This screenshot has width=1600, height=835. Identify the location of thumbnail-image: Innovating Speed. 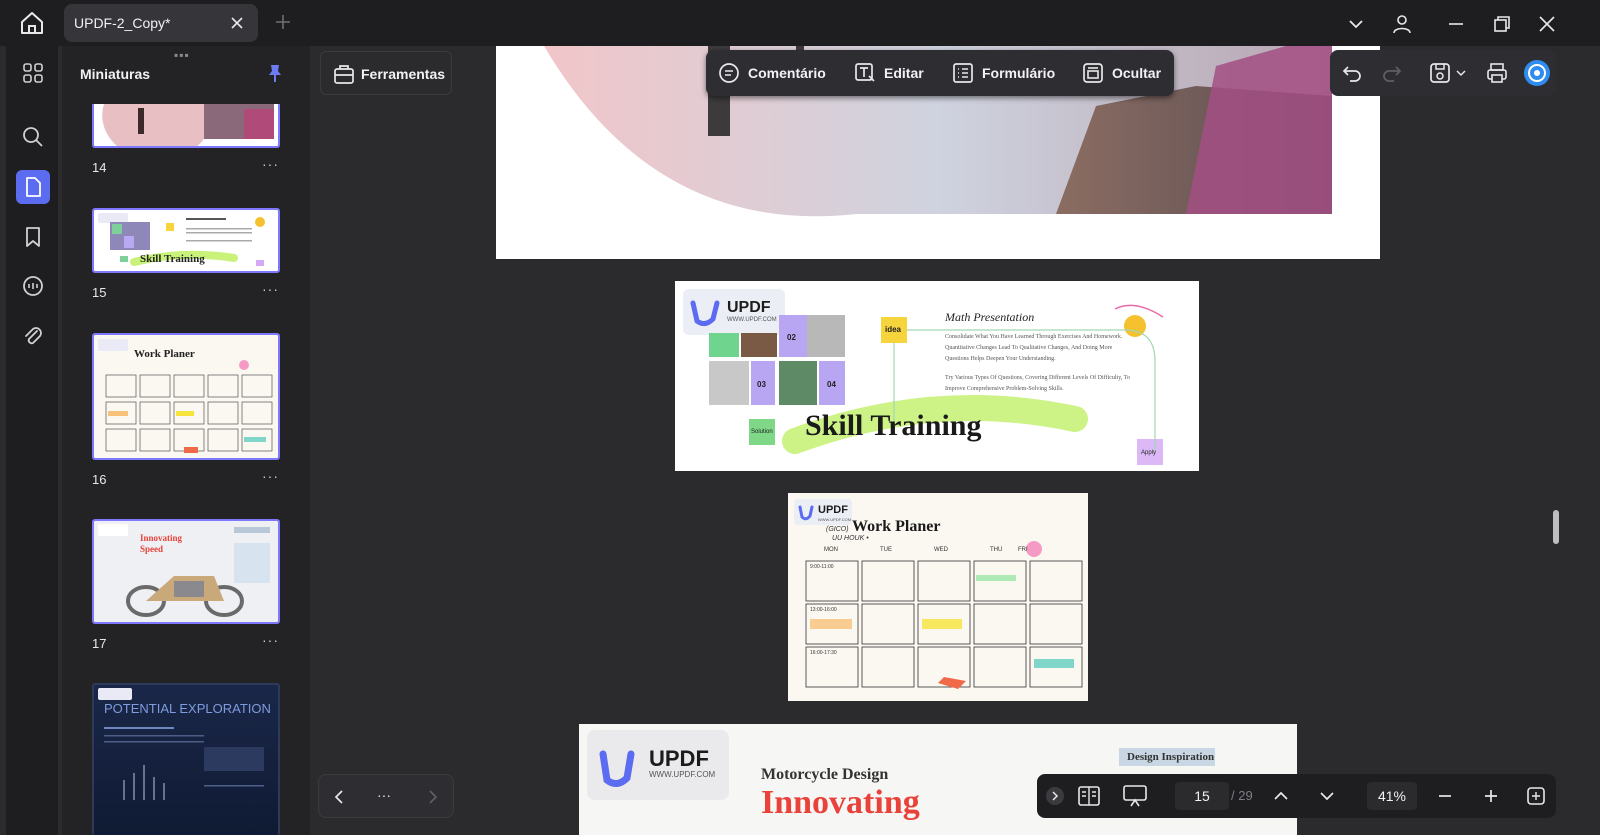
(186, 571).